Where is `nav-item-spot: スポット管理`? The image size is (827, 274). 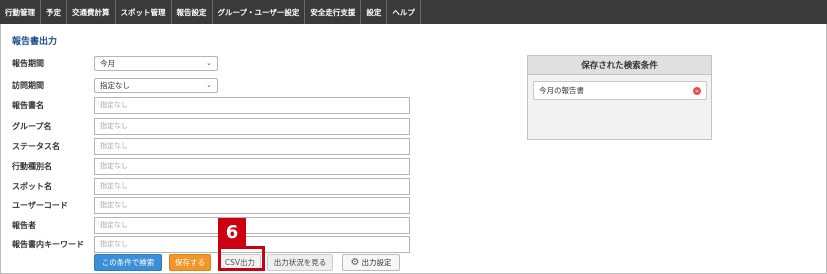
nav-item-spot: スポット管理 is located at coordinates (144, 12).